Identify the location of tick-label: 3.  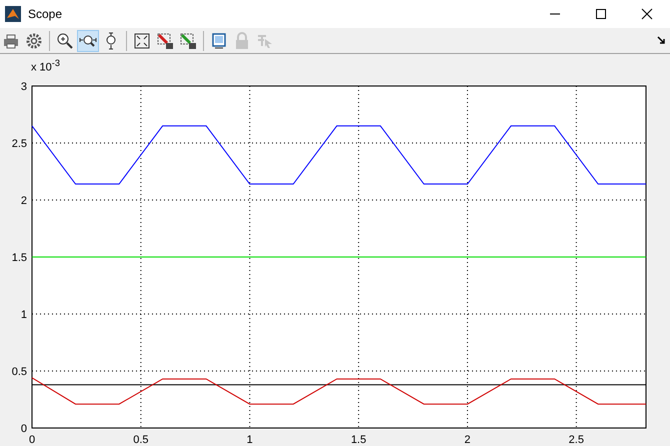
(23, 87).